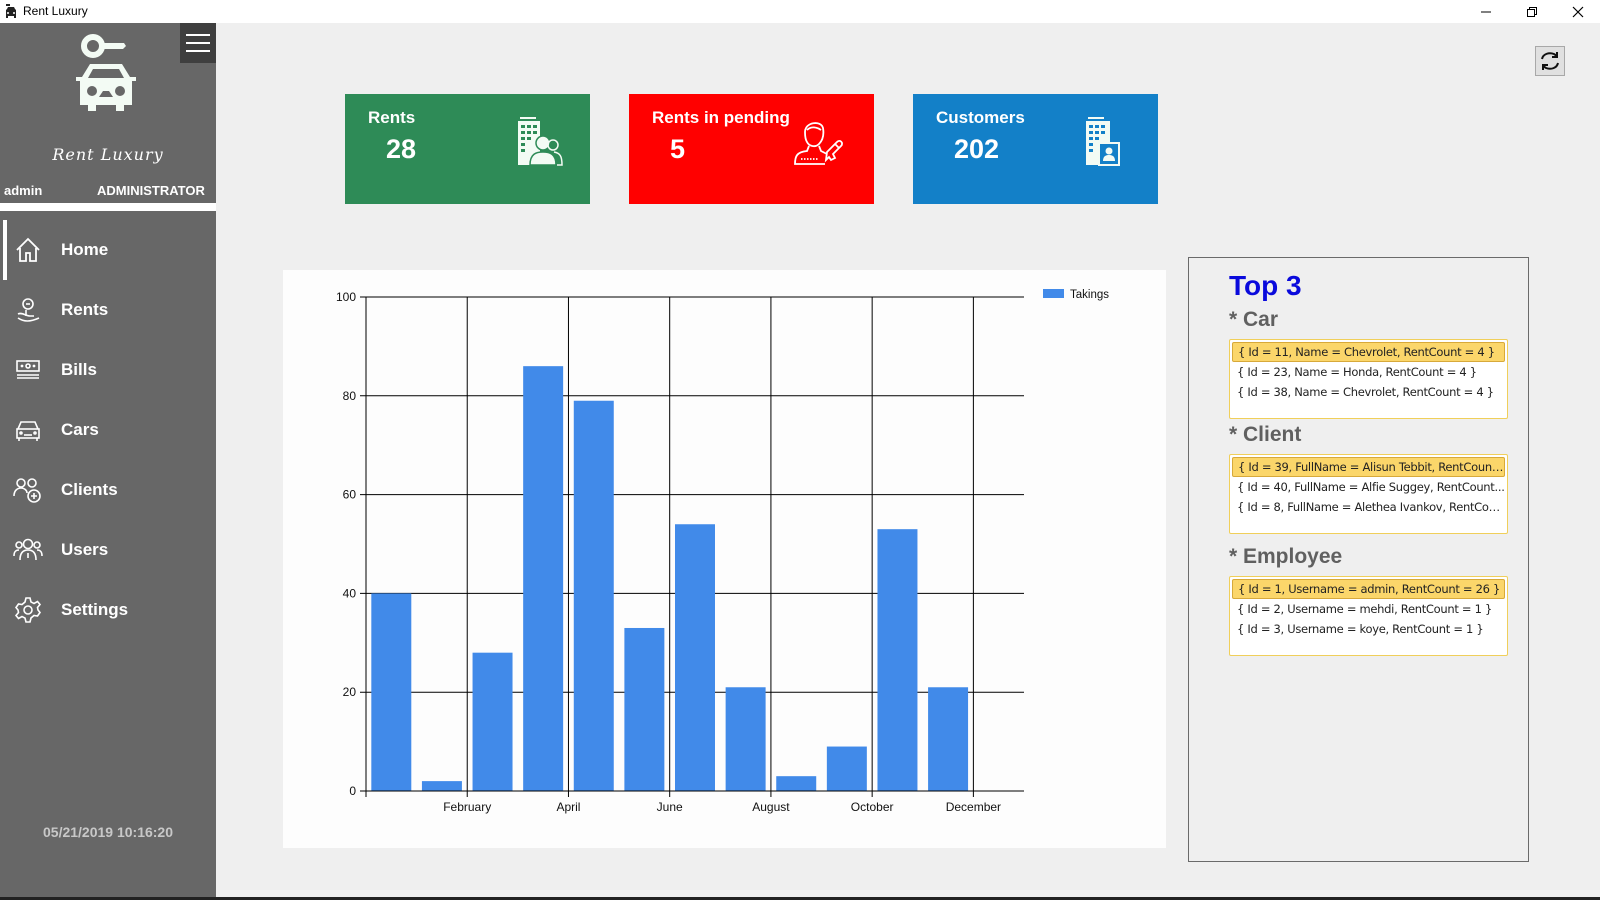 This screenshot has width=1600, height=900. Describe the element at coordinates (441, 786) in the screenshot. I see `bar-february` at that location.